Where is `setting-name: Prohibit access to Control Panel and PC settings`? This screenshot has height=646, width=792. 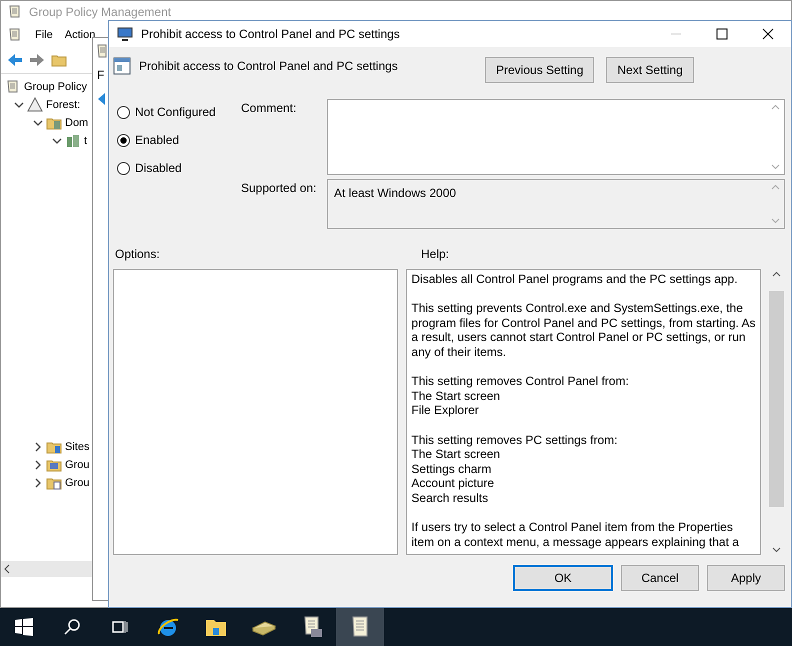 setting-name: Prohibit access to Control Panel and PC settings is located at coordinates (268, 66).